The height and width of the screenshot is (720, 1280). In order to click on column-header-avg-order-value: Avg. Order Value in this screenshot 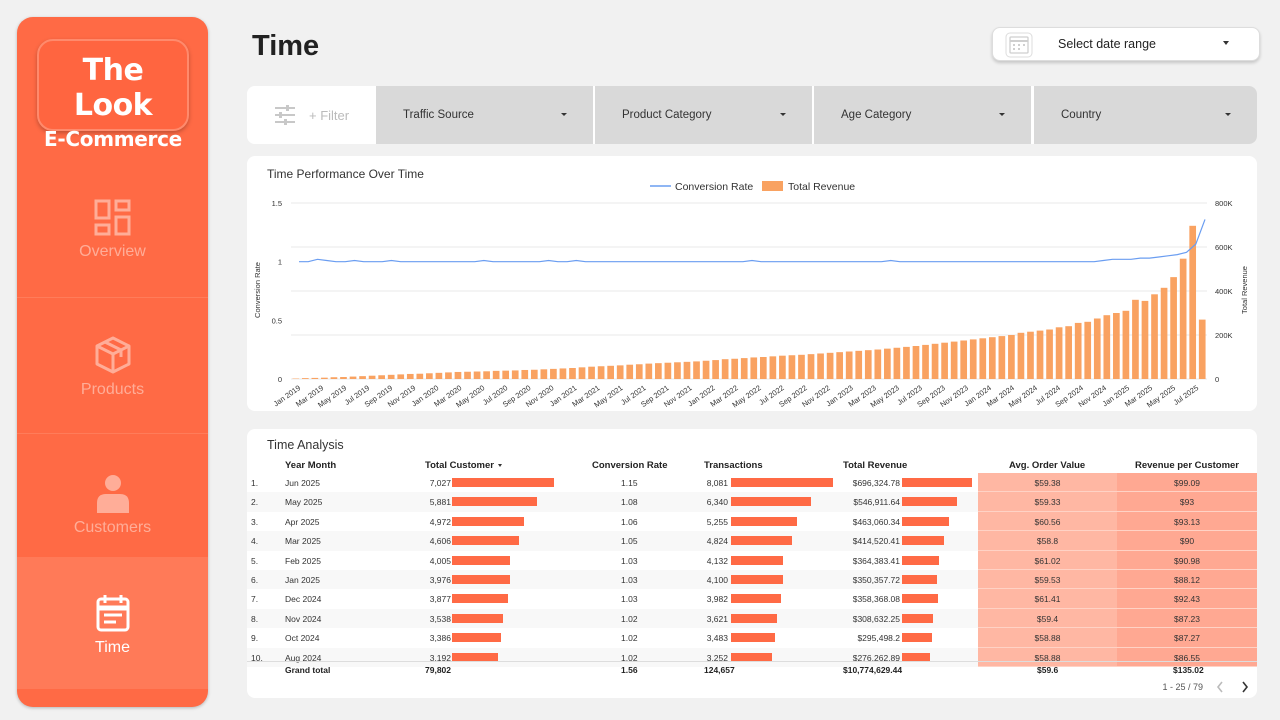, I will do `click(1047, 465)`.